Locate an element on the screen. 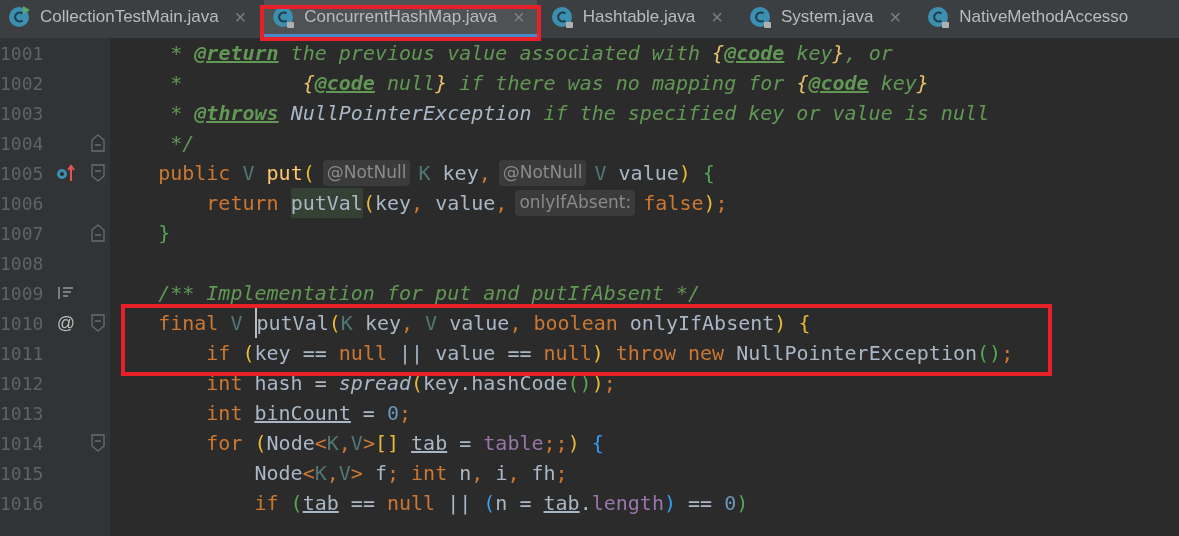 Image resolution: width=1179 pixels, height=536 pixels. code-line: int binCount = 0; is located at coordinates (308, 413).